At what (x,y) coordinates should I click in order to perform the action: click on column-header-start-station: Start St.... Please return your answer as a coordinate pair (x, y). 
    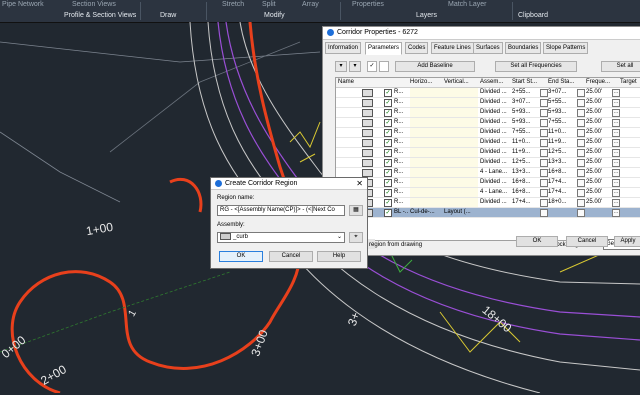
    Looking at the image, I should click on (529, 82).